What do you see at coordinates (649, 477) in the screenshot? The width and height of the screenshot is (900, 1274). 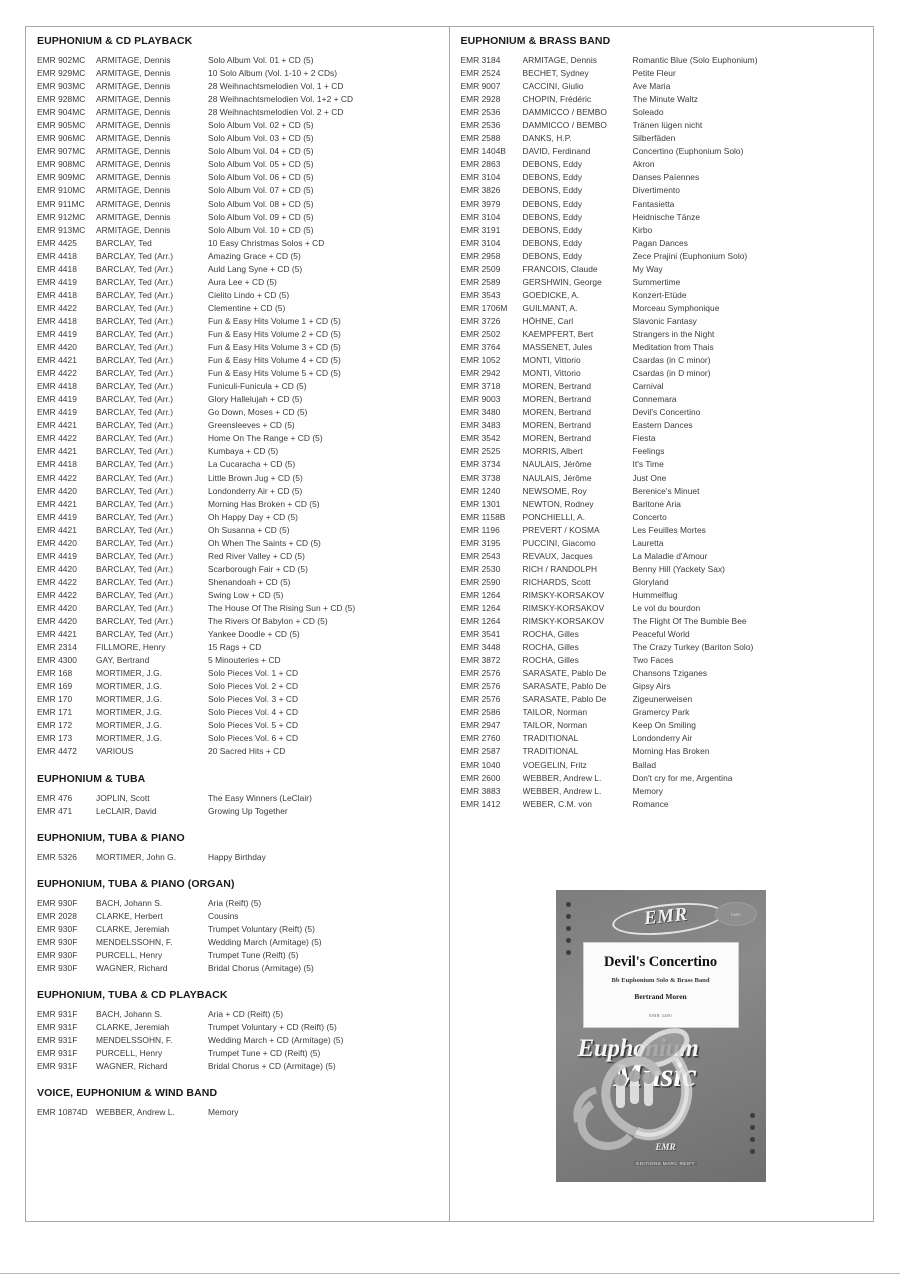 I see `item-title: Just One` at bounding box center [649, 477].